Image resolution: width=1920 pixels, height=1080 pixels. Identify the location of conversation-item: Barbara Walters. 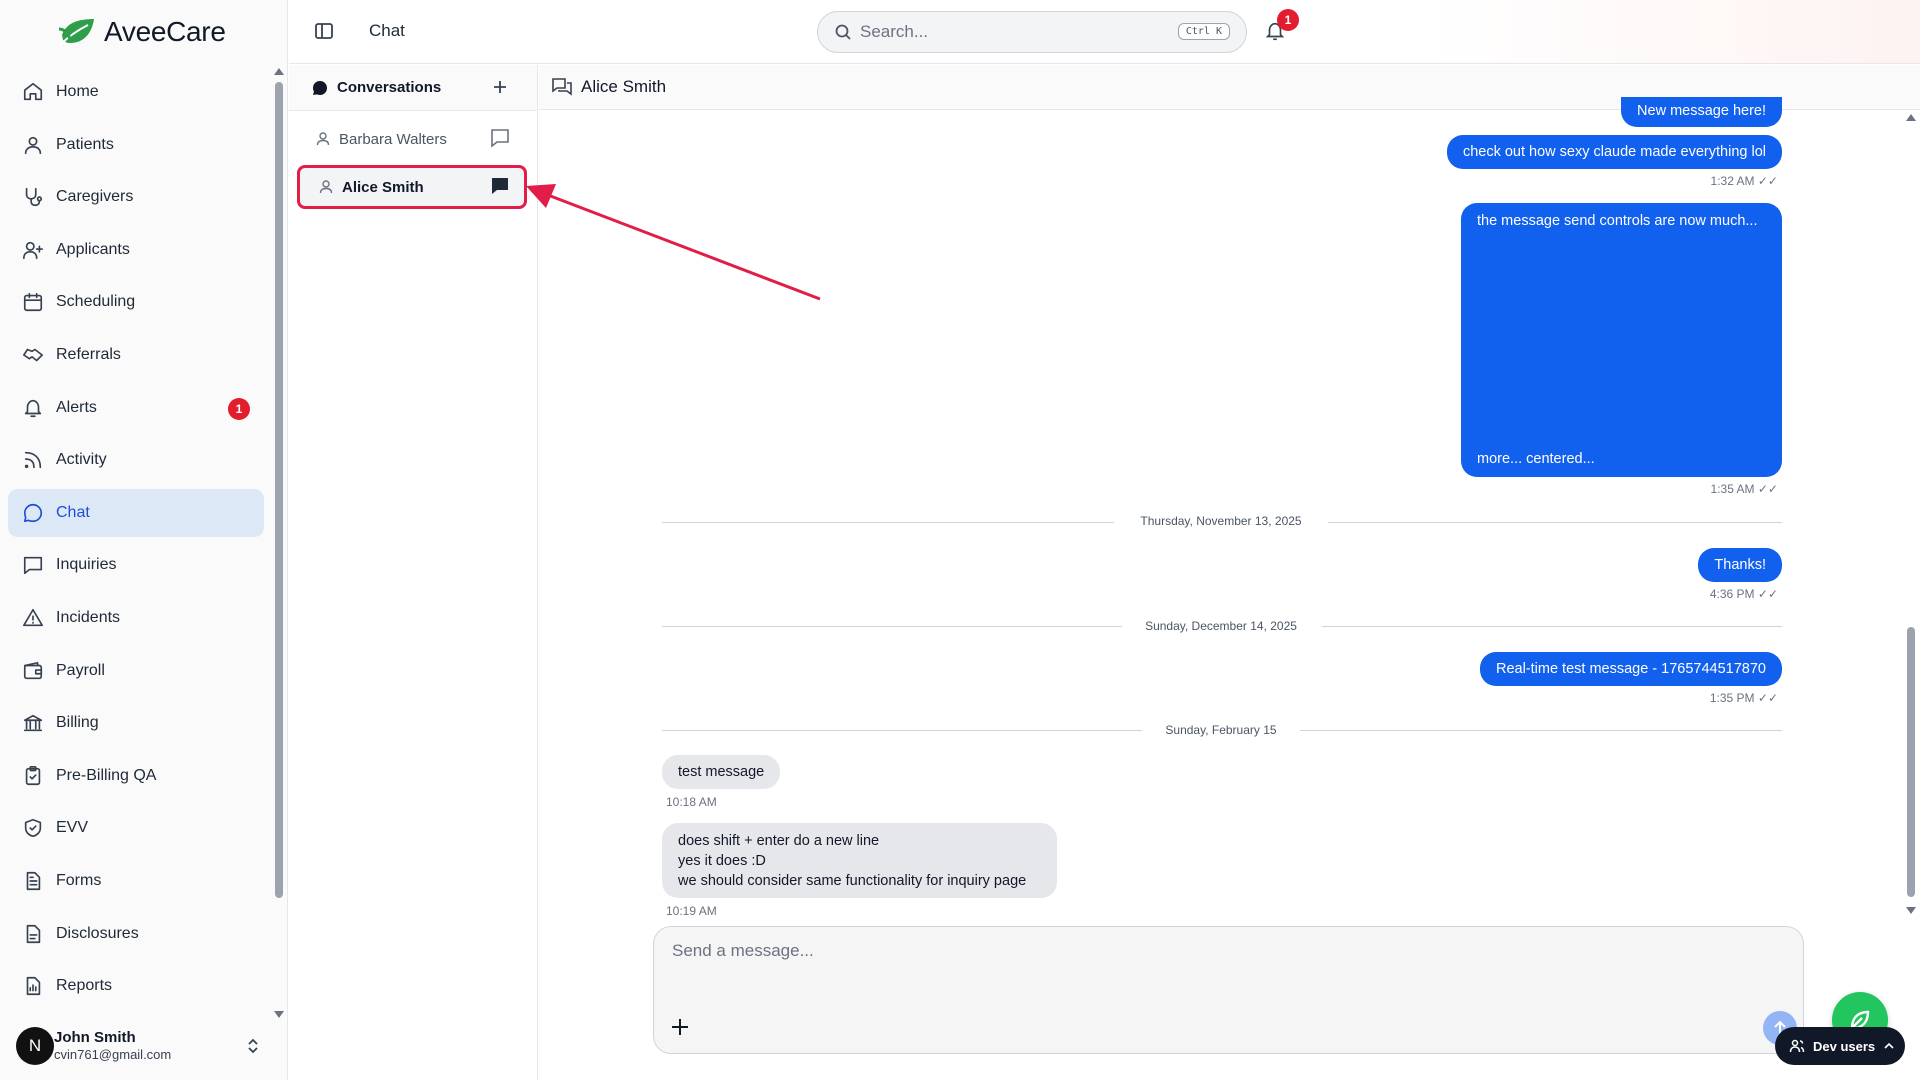
(412, 139).